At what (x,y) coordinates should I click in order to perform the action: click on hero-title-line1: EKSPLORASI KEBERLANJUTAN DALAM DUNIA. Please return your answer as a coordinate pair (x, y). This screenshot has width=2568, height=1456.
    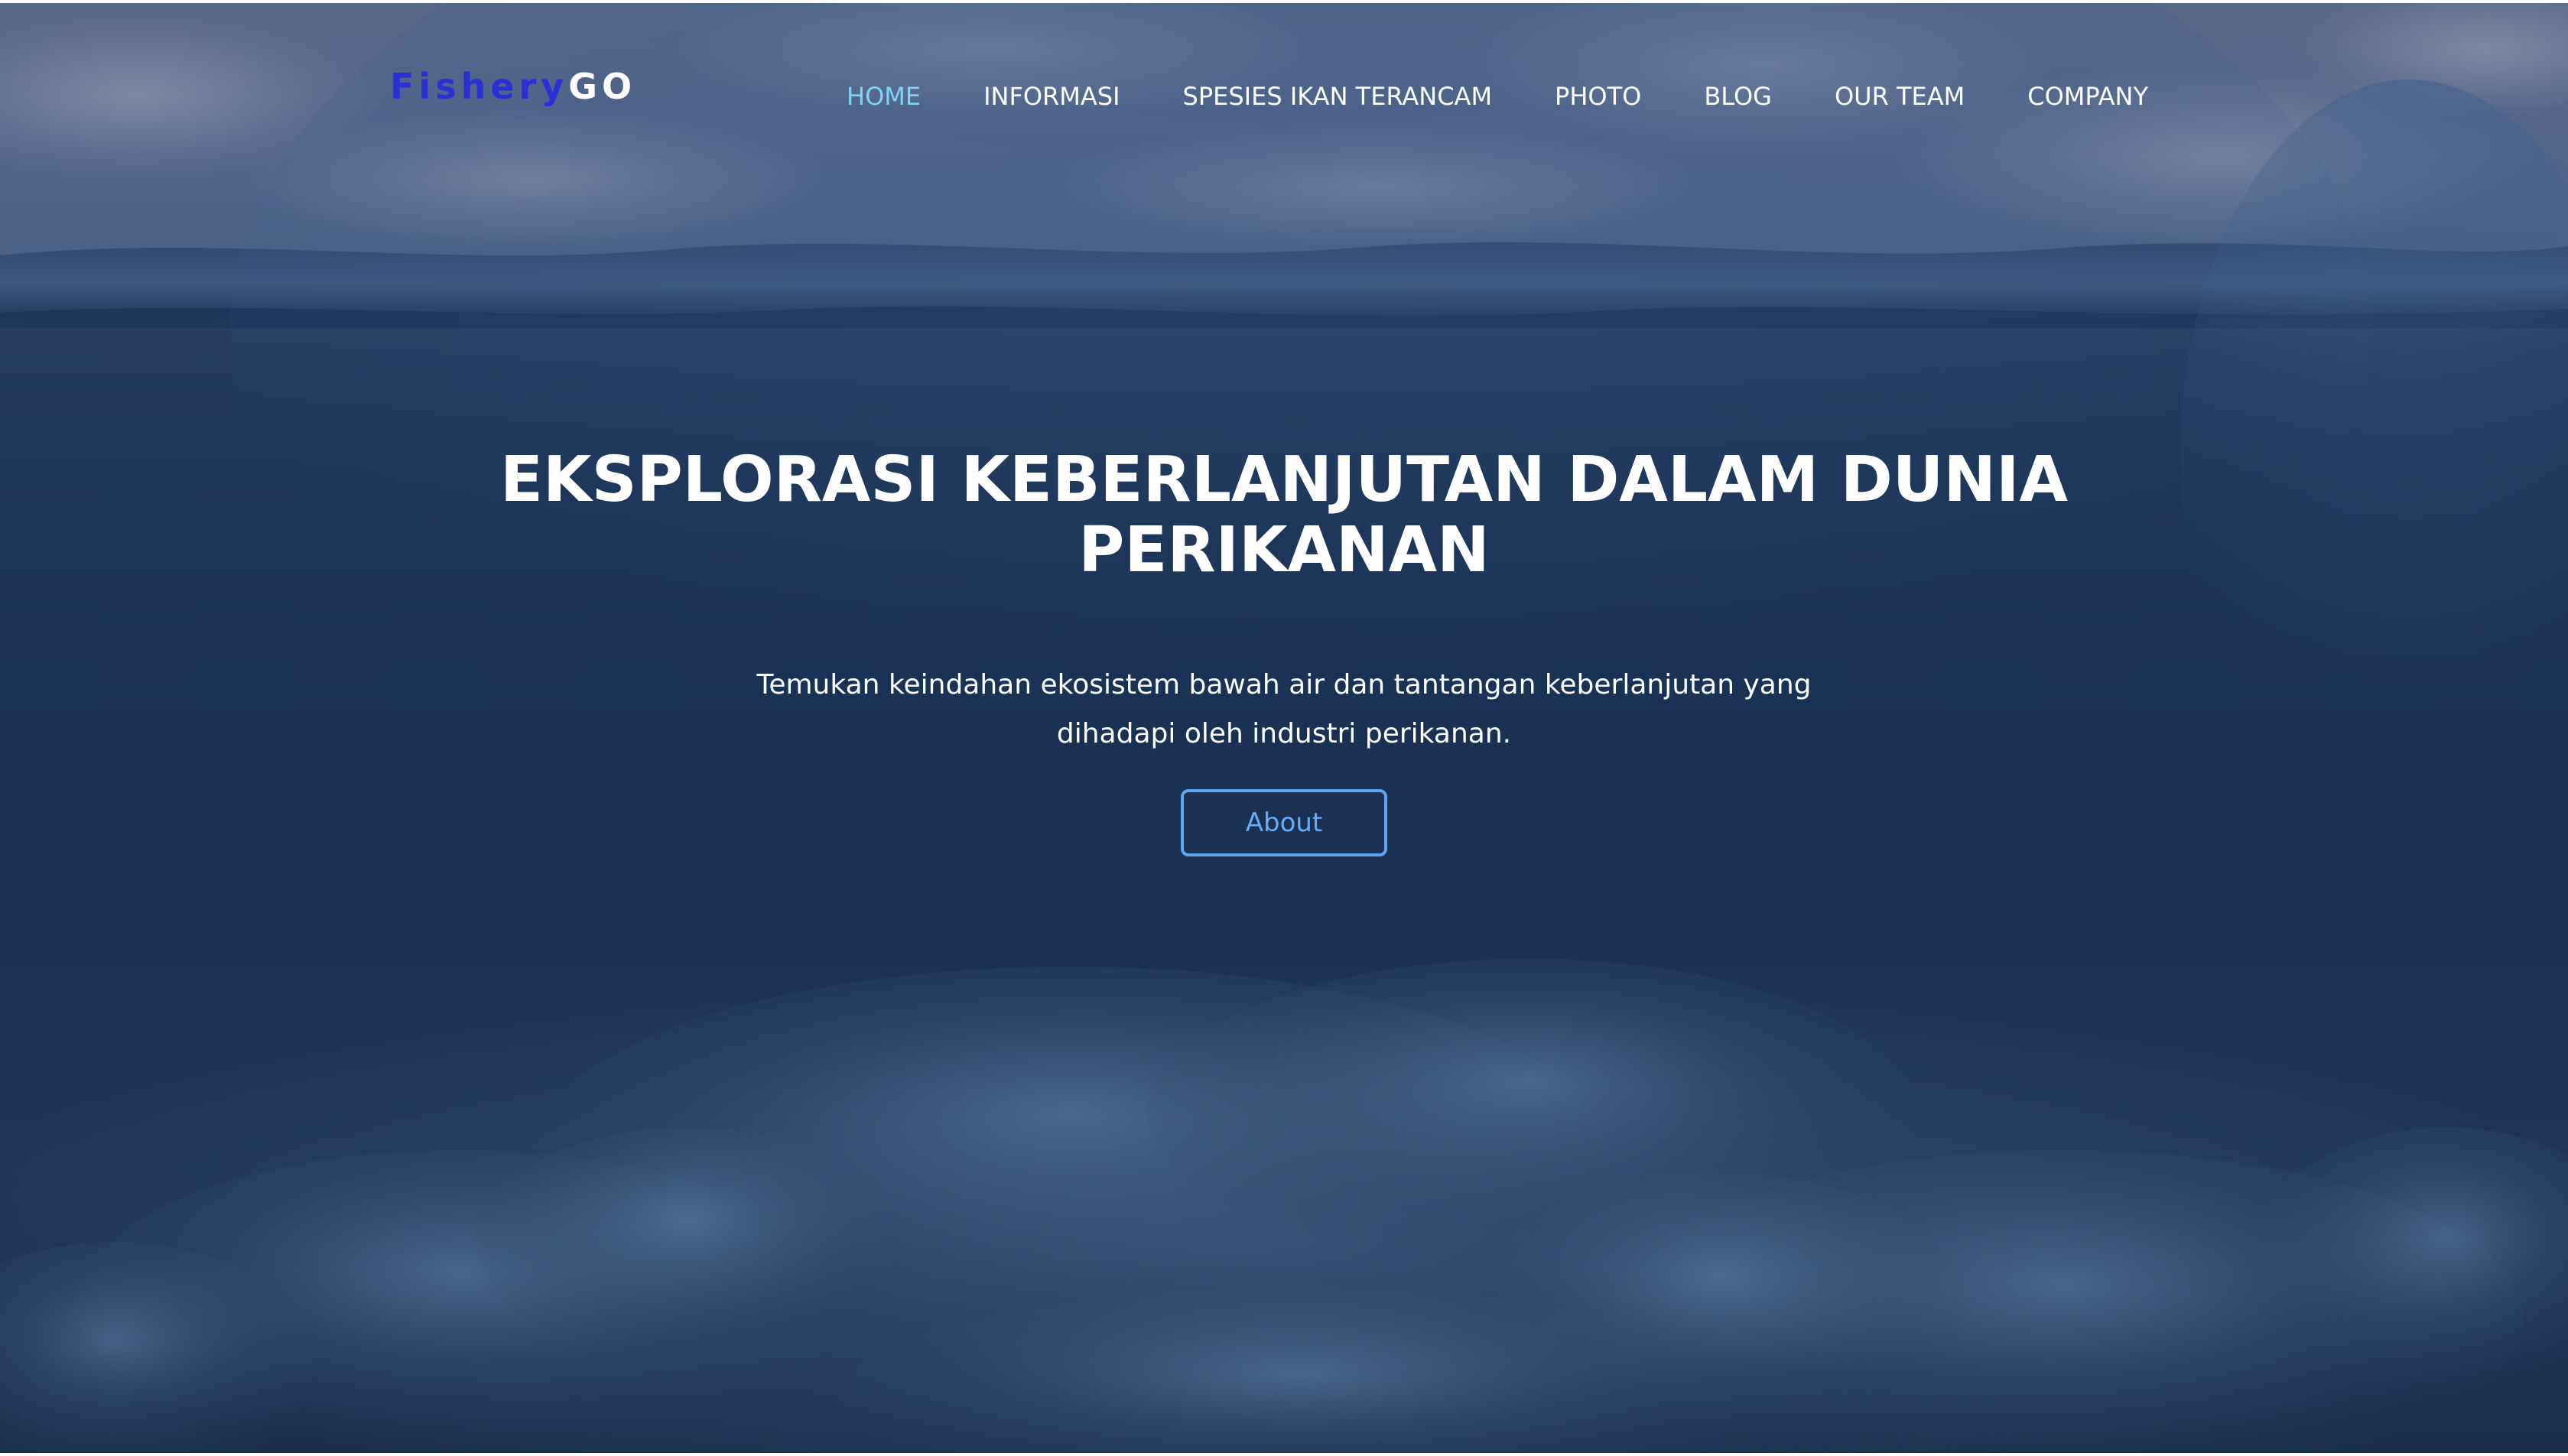
    Looking at the image, I should click on (1284, 480).